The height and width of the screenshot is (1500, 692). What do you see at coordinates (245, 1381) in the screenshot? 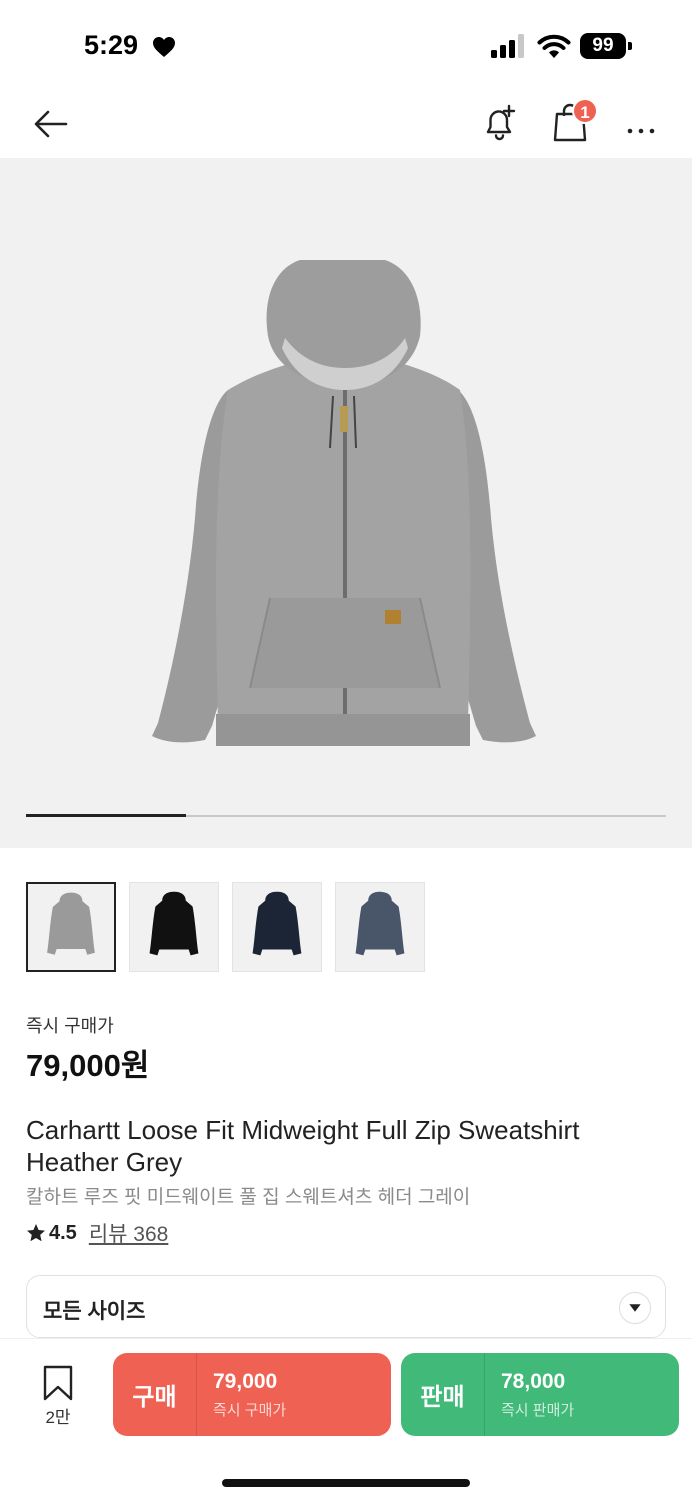
I see `buy-price: 79,000` at bounding box center [245, 1381].